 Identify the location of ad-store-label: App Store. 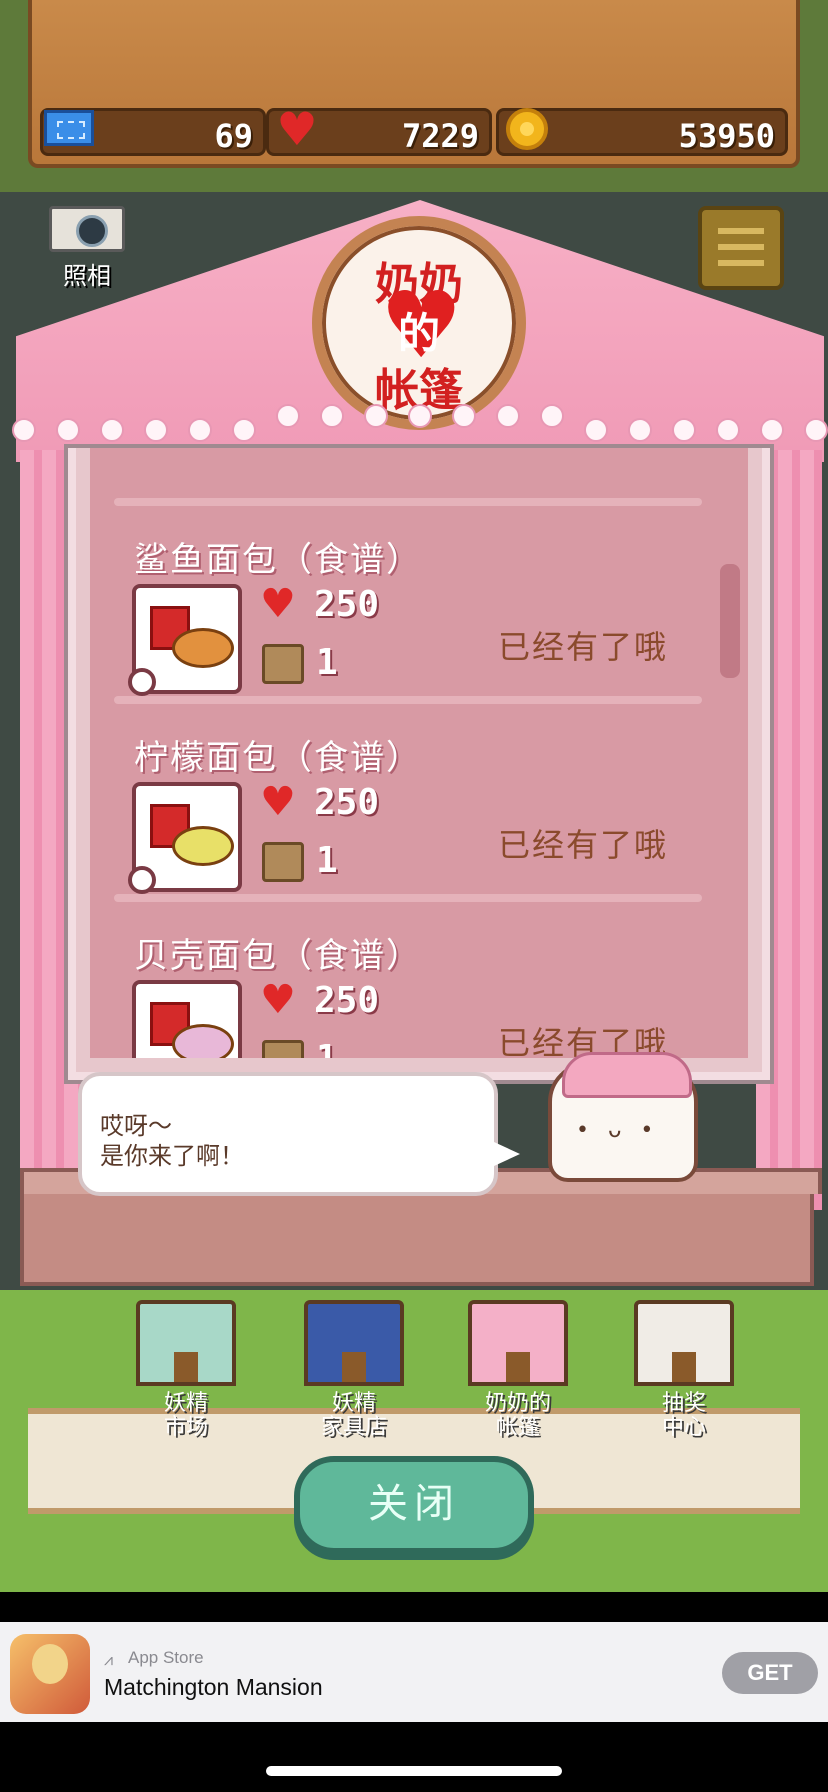
(166, 1657).